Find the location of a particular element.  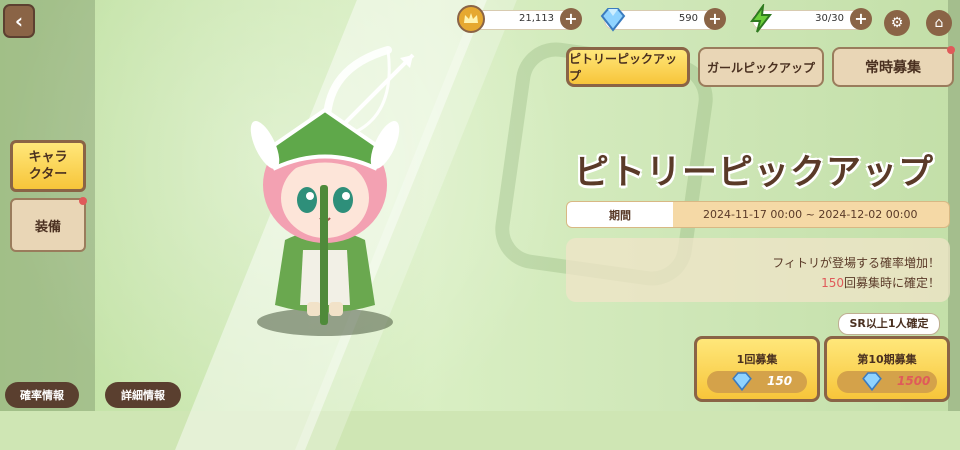

stamina-value: 30/30 is located at coordinates (829, 18).